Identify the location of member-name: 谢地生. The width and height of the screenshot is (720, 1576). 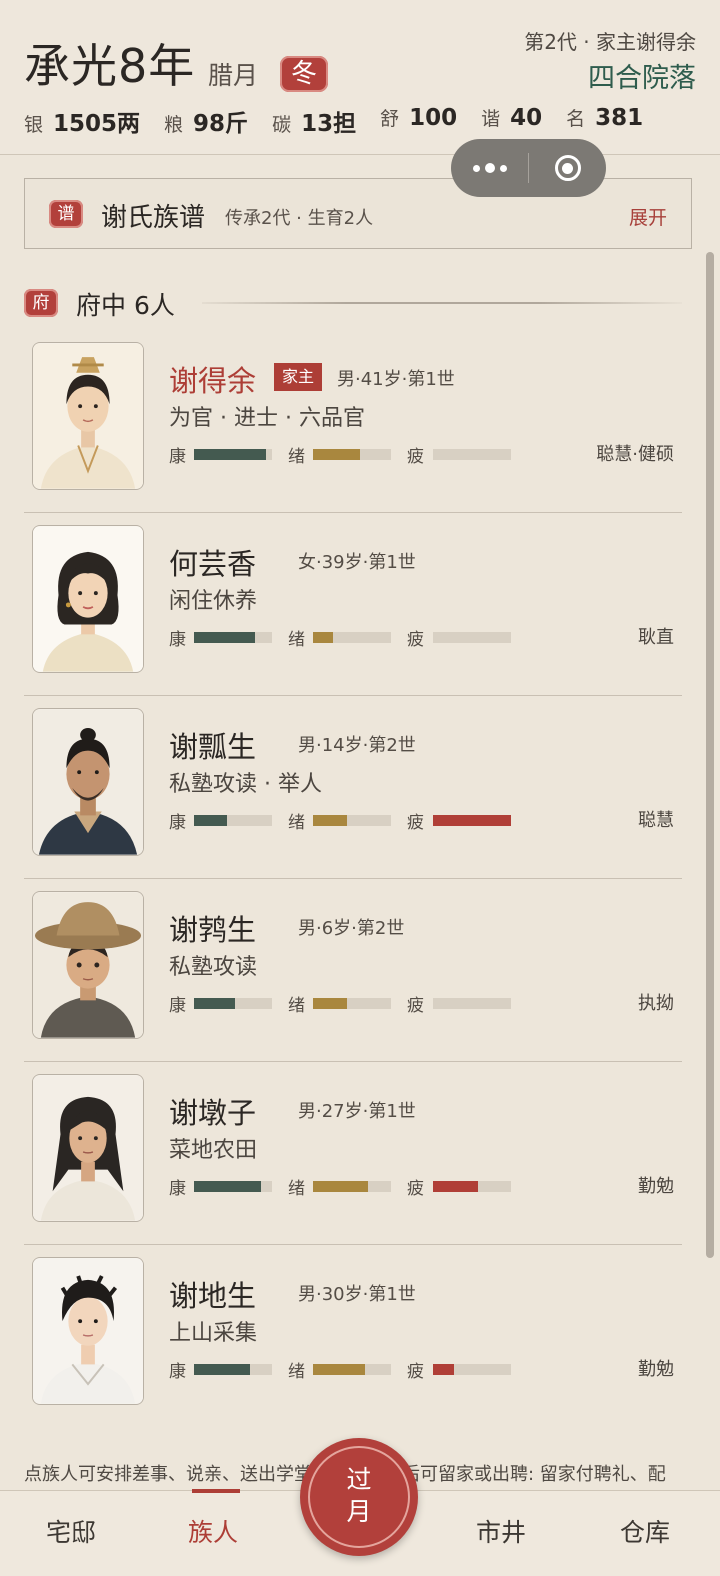
(213, 1296).